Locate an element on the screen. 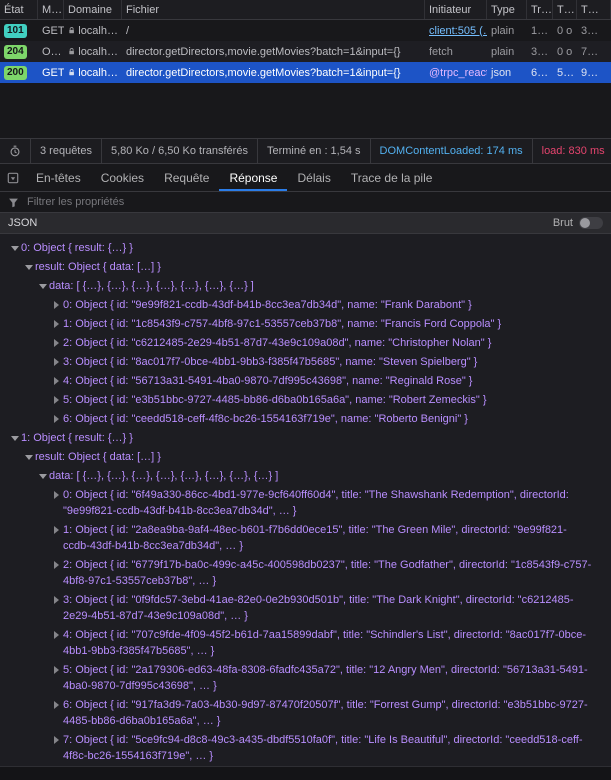 This screenshot has width=611, height=780. request-size: 0 o is located at coordinates (565, 30).